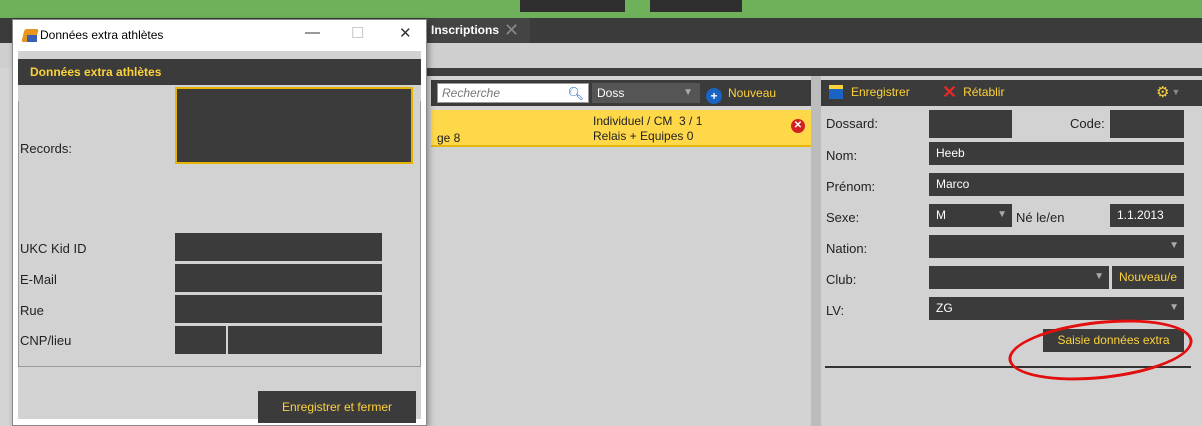 This screenshot has height=426, width=1202. What do you see at coordinates (714, 96) in the screenshot?
I see `plus-icon: +` at bounding box center [714, 96].